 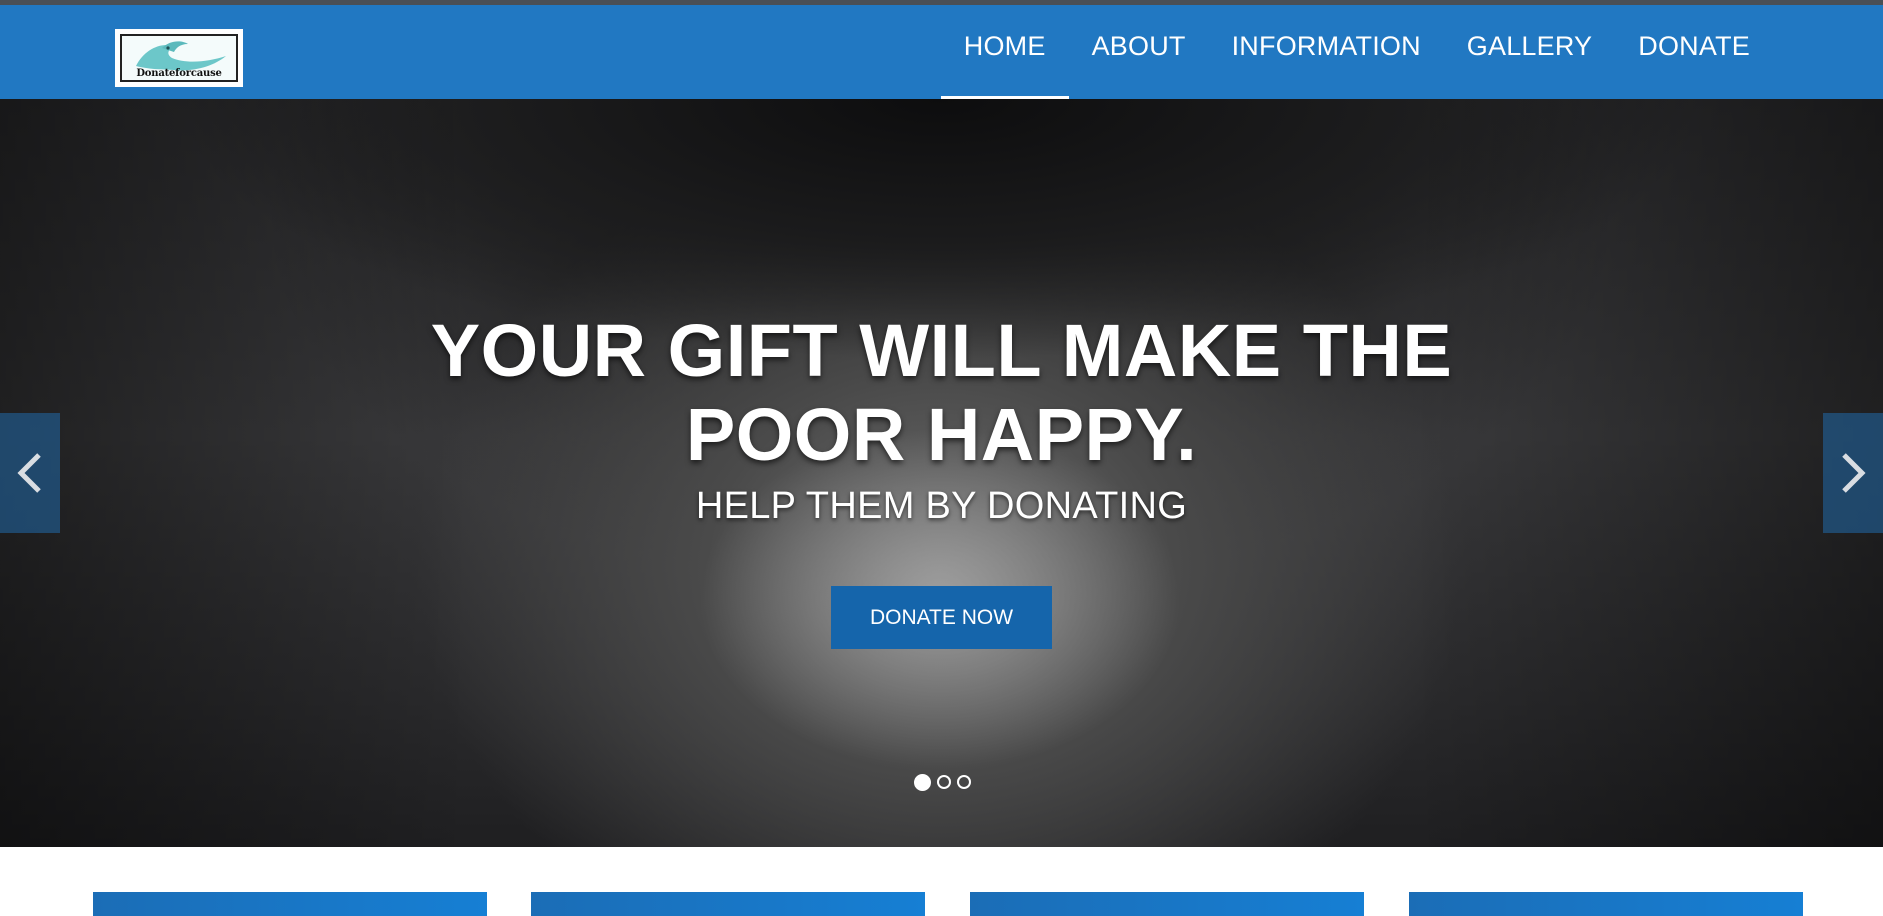 I want to click on nav-home: HOME, so click(x=1004, y=52).